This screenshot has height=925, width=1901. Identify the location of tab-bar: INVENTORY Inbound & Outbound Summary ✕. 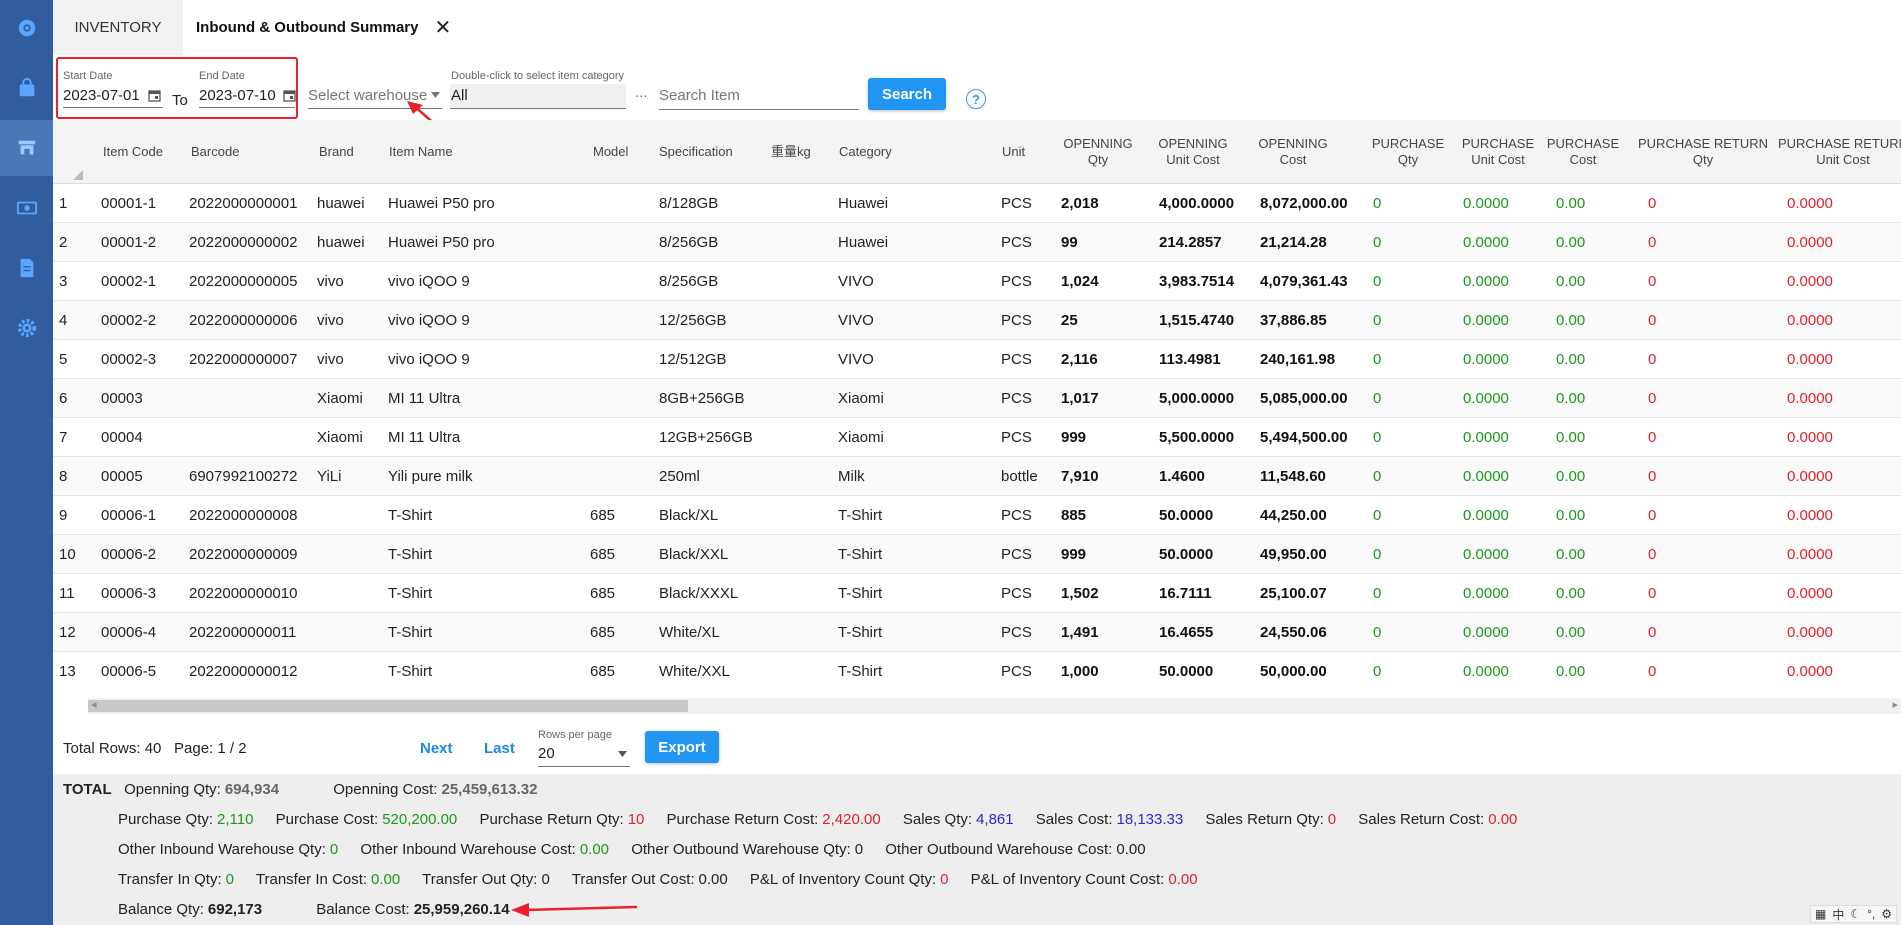
(977, 27).